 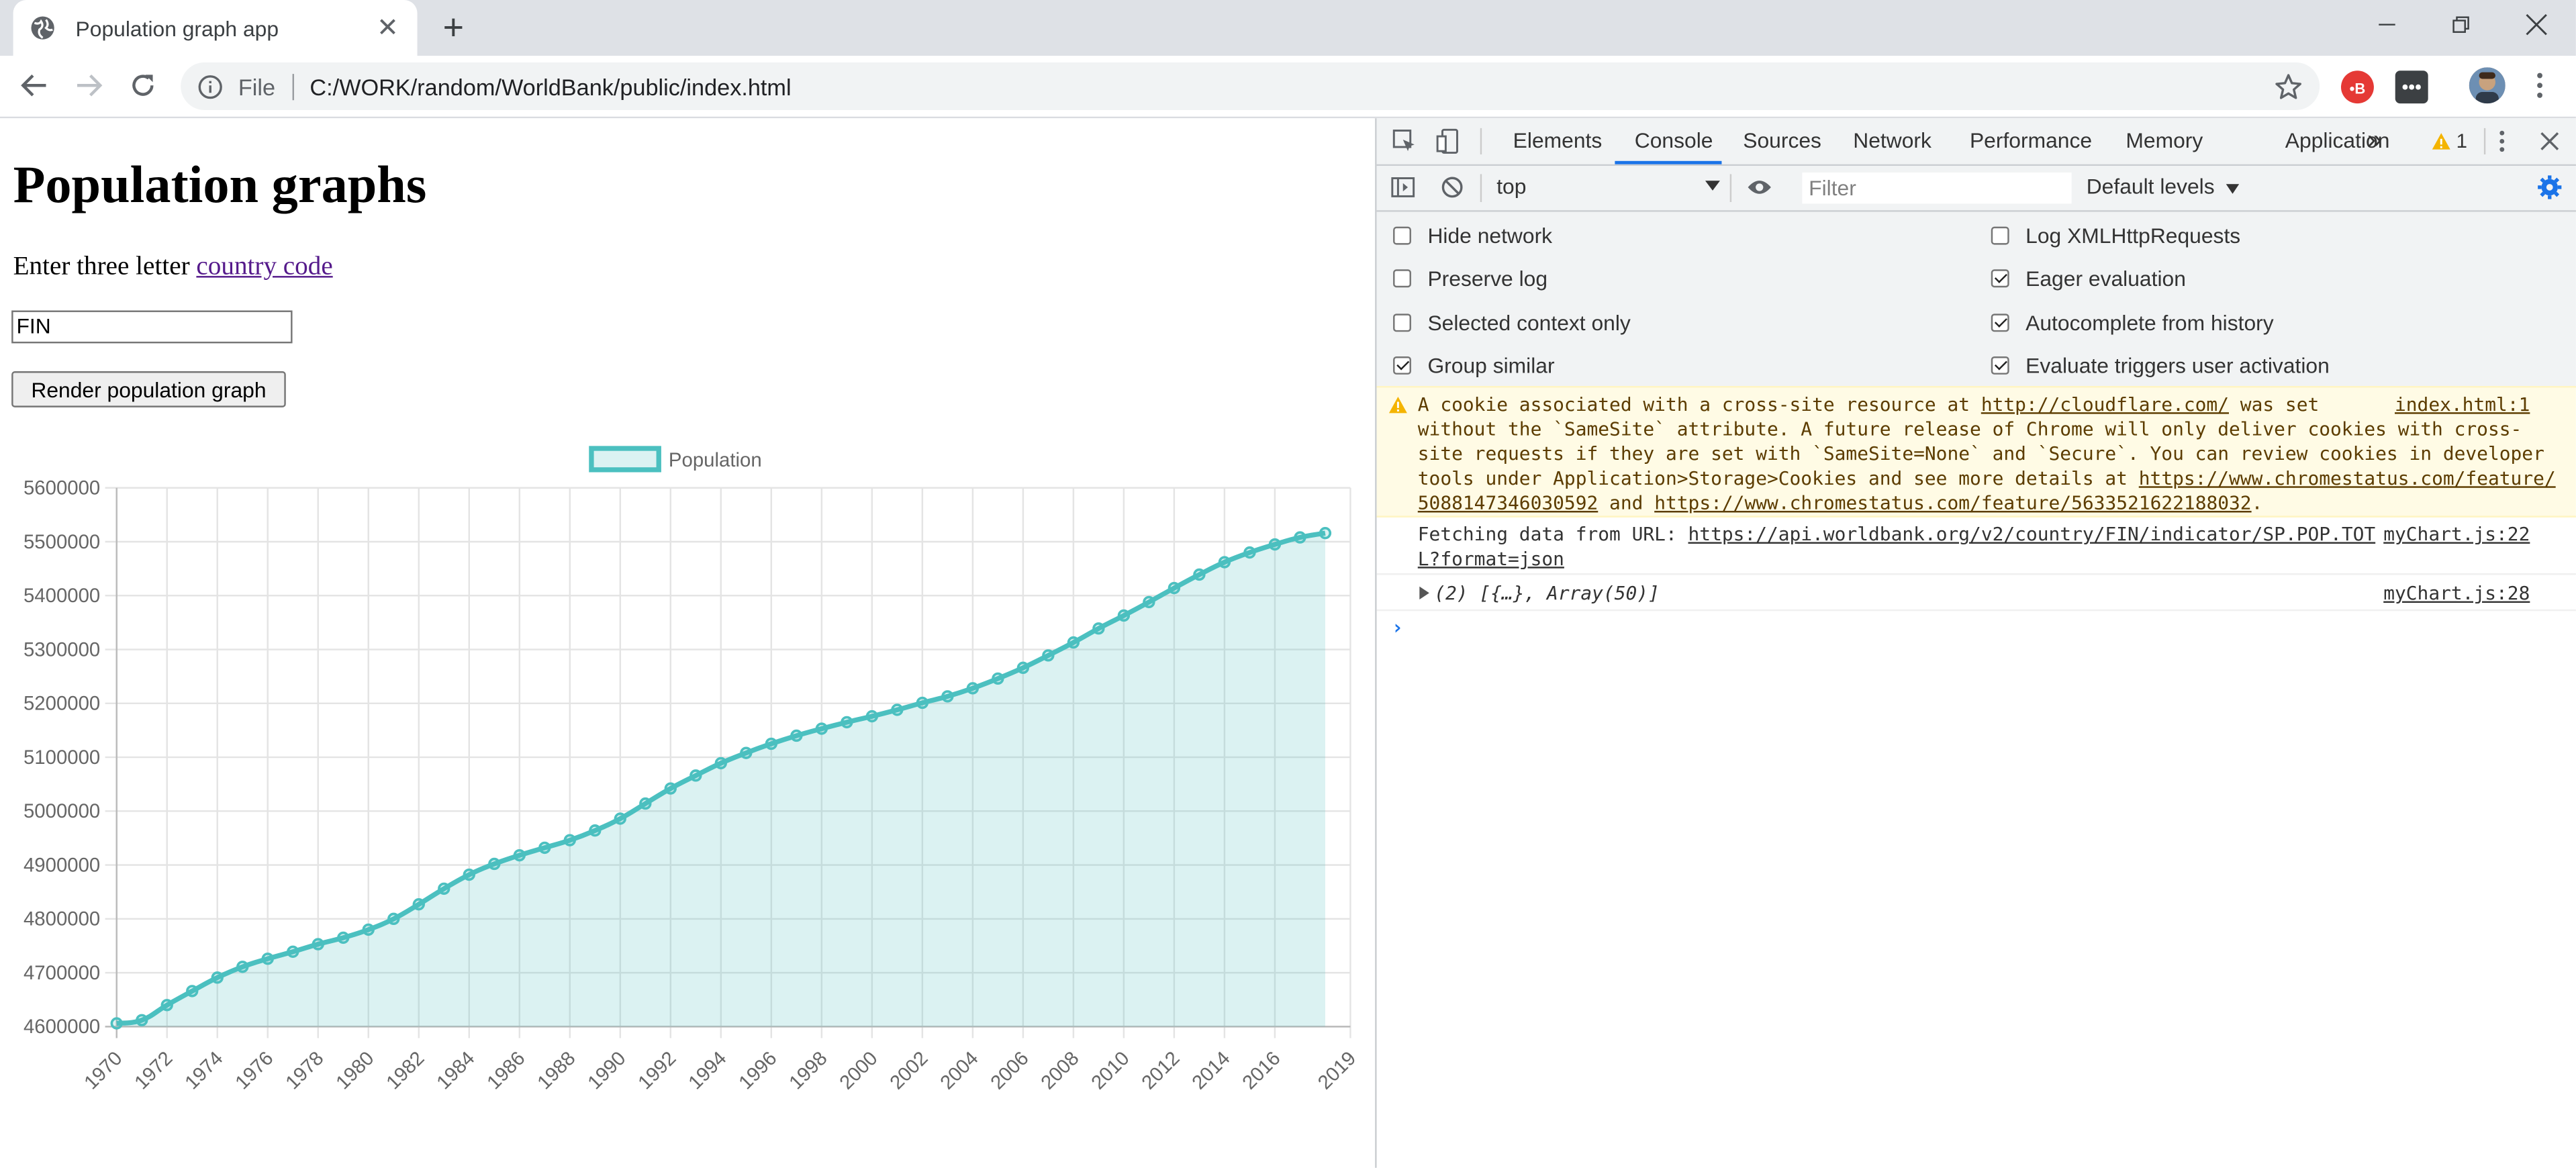 What do you see at coordinates (62, 649) in the screenshot?
I see `y-tick-label: 5300000` at bounding box center [62, 649].